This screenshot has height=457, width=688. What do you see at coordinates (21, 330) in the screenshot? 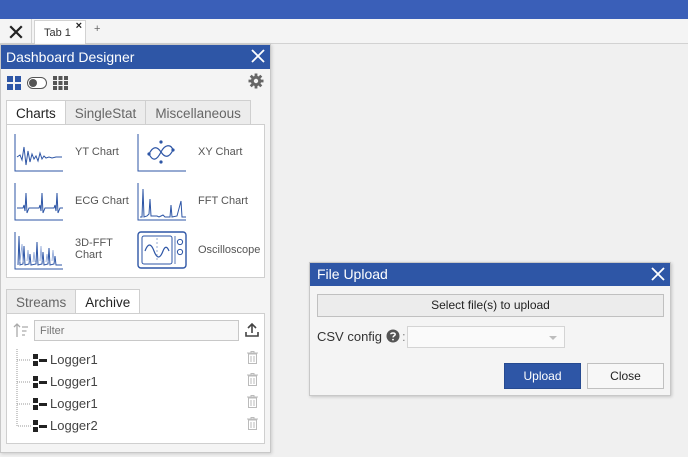
I see `sort-icon` at bounding box center [21, 330].